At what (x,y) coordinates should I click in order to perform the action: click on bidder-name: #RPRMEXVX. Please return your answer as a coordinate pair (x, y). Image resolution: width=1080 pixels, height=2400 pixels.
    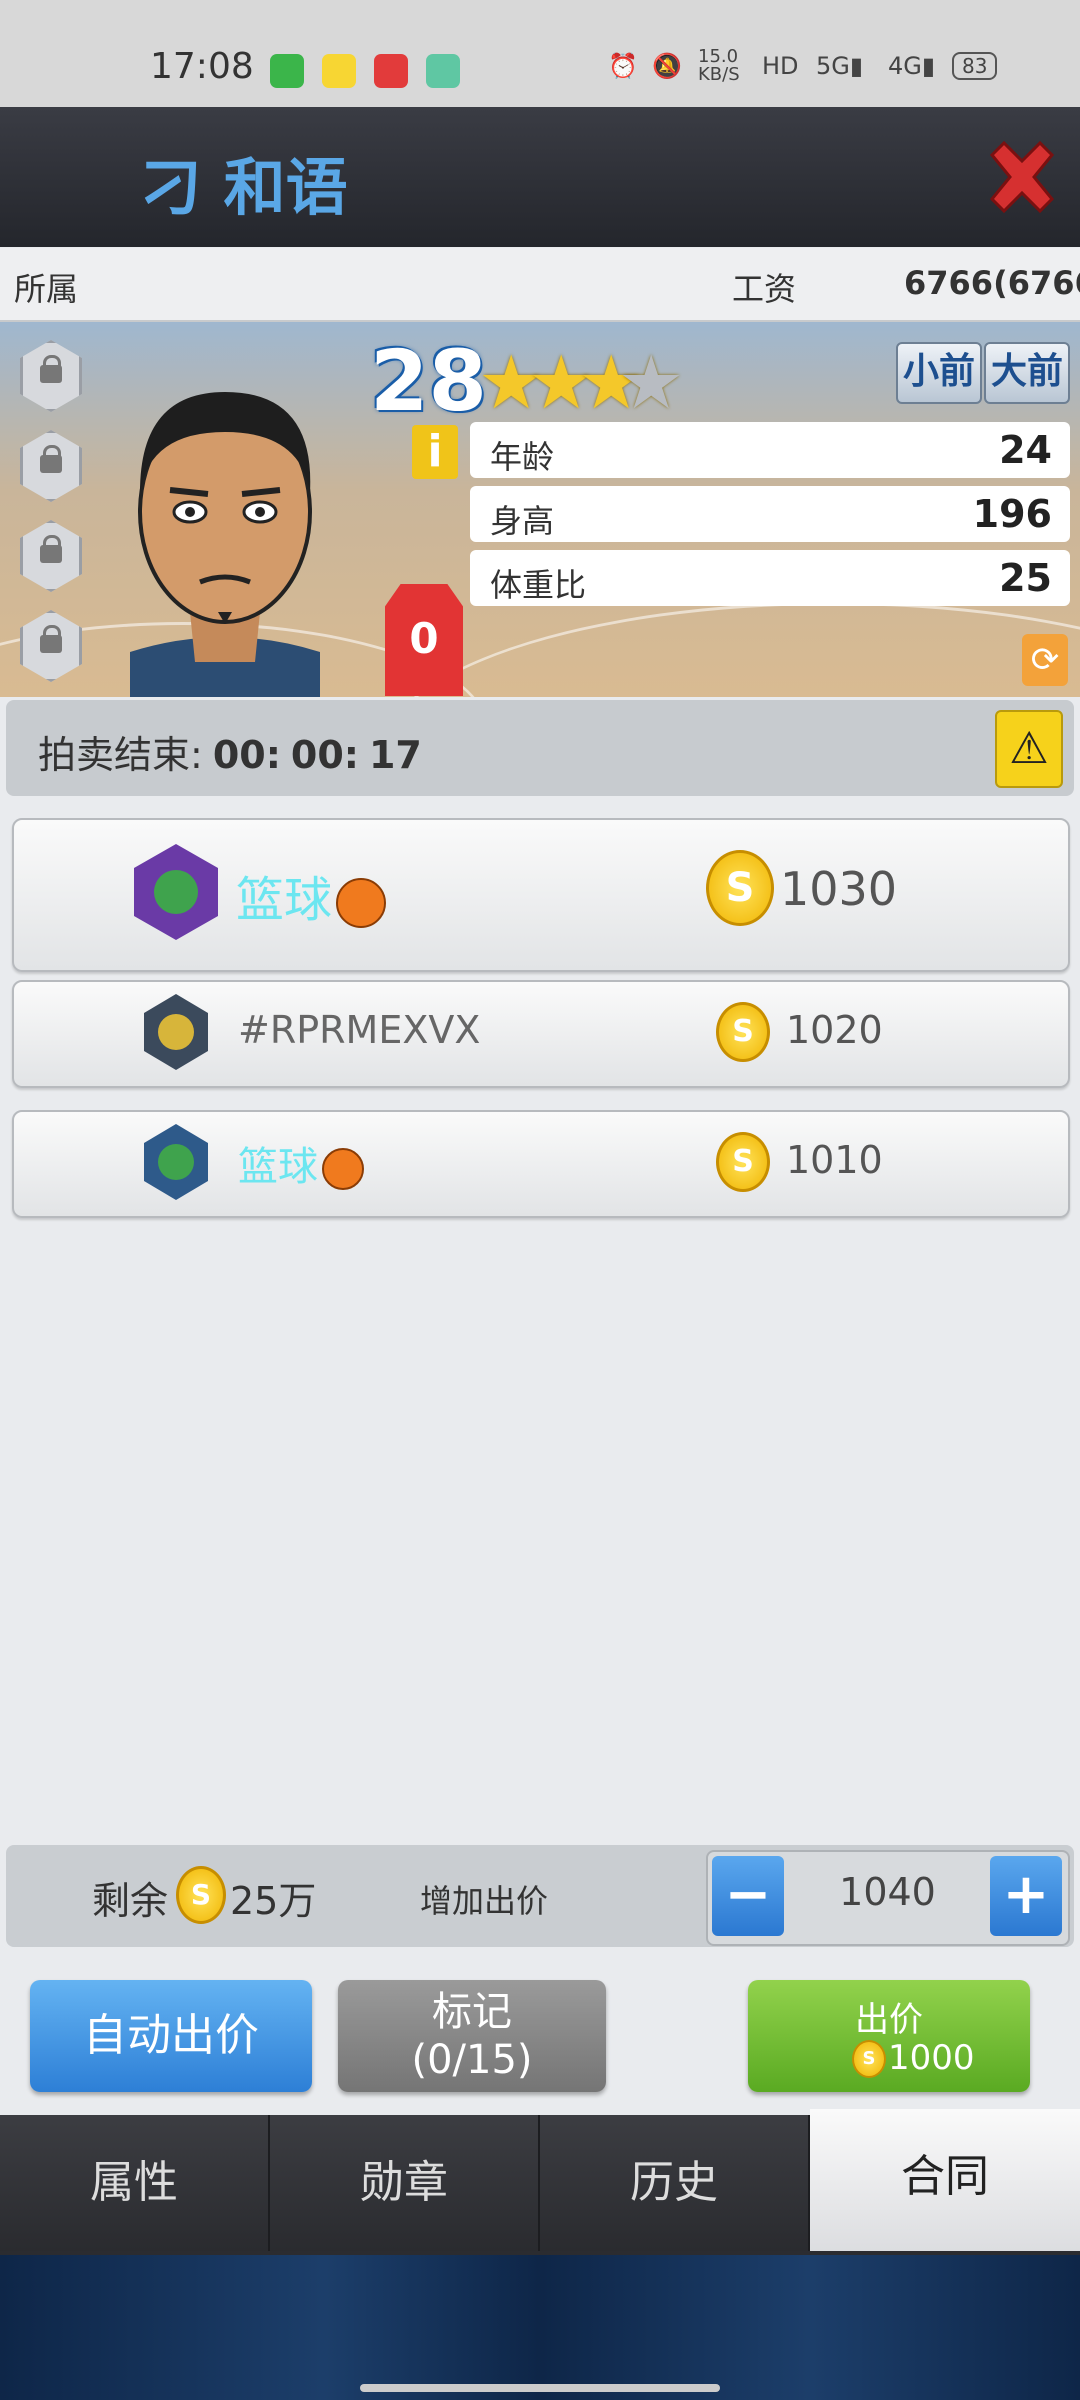
    Looking at the image, I should click on (359, 1030).